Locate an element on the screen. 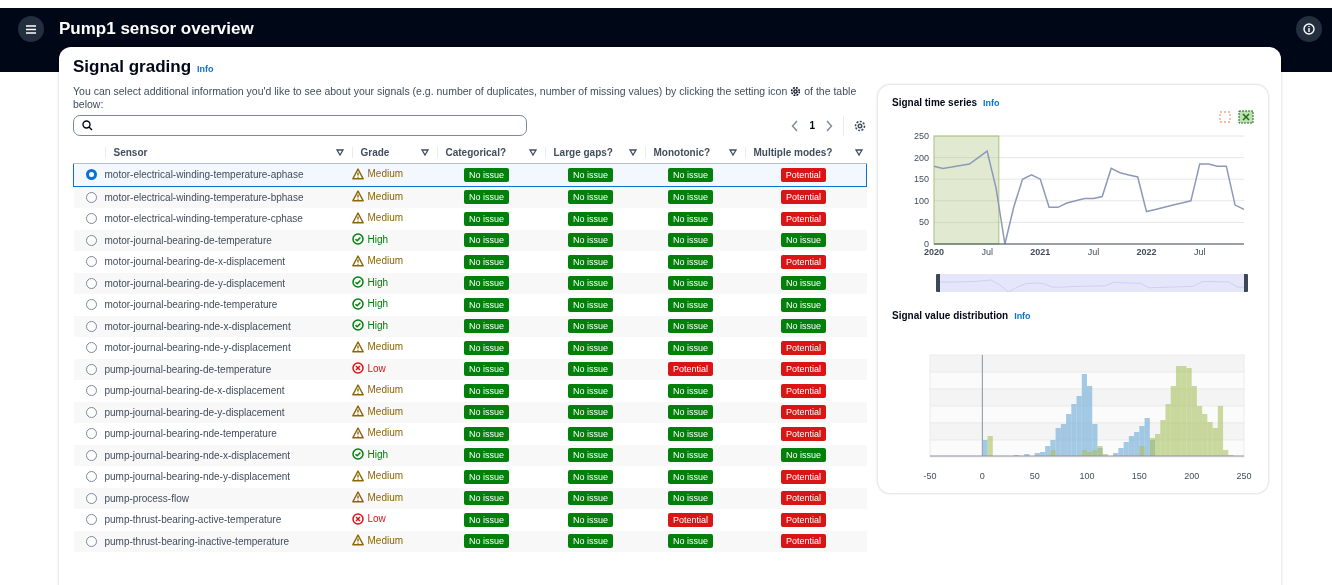  column-header: Sensor is located at coordinates (224, 152).